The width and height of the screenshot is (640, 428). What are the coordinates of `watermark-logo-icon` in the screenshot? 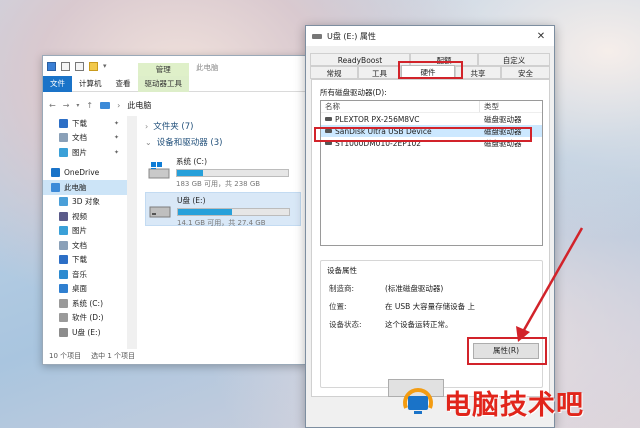 It's located at (418, 402).